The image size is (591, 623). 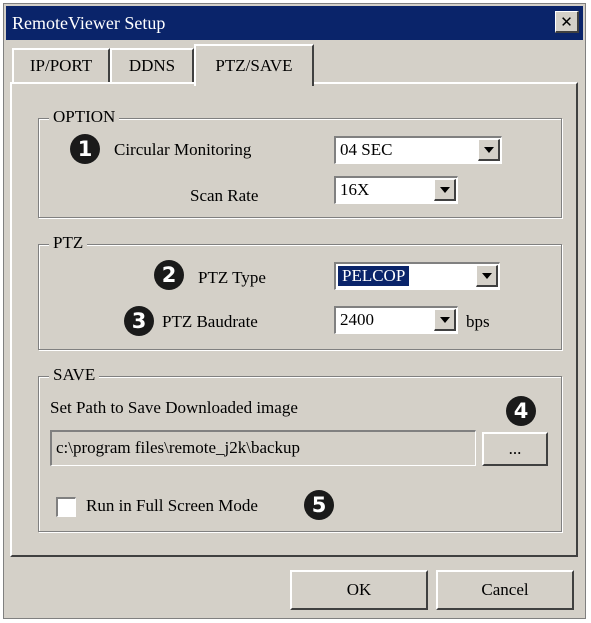 I want to click on callout-number: 3, so click(x=139, y=321).